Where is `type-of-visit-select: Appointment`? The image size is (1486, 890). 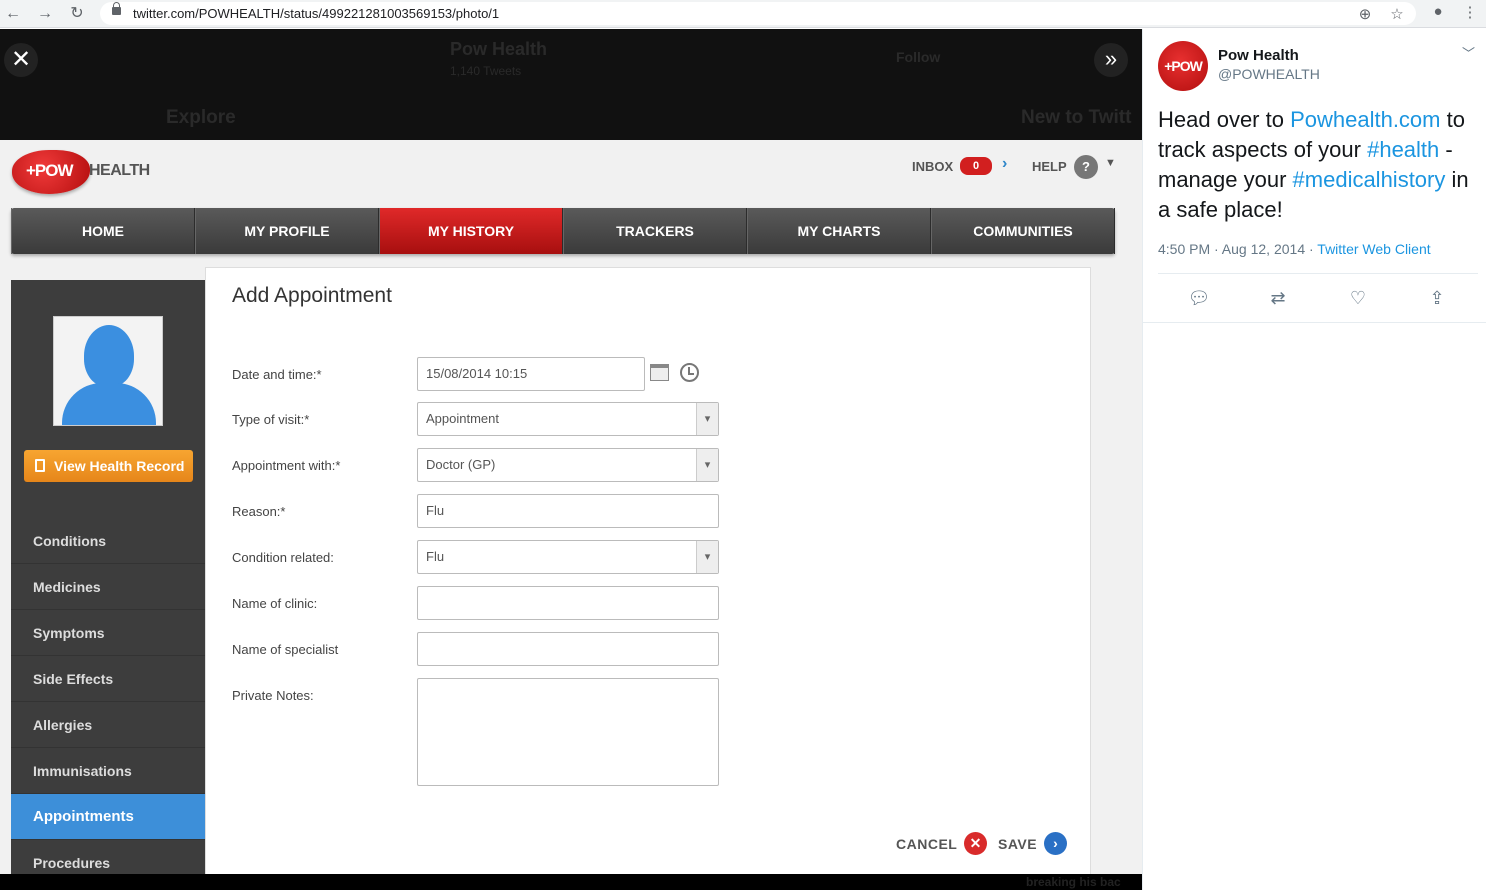
type-of-visit-select: Appointment is located at coordinates (568, 419).